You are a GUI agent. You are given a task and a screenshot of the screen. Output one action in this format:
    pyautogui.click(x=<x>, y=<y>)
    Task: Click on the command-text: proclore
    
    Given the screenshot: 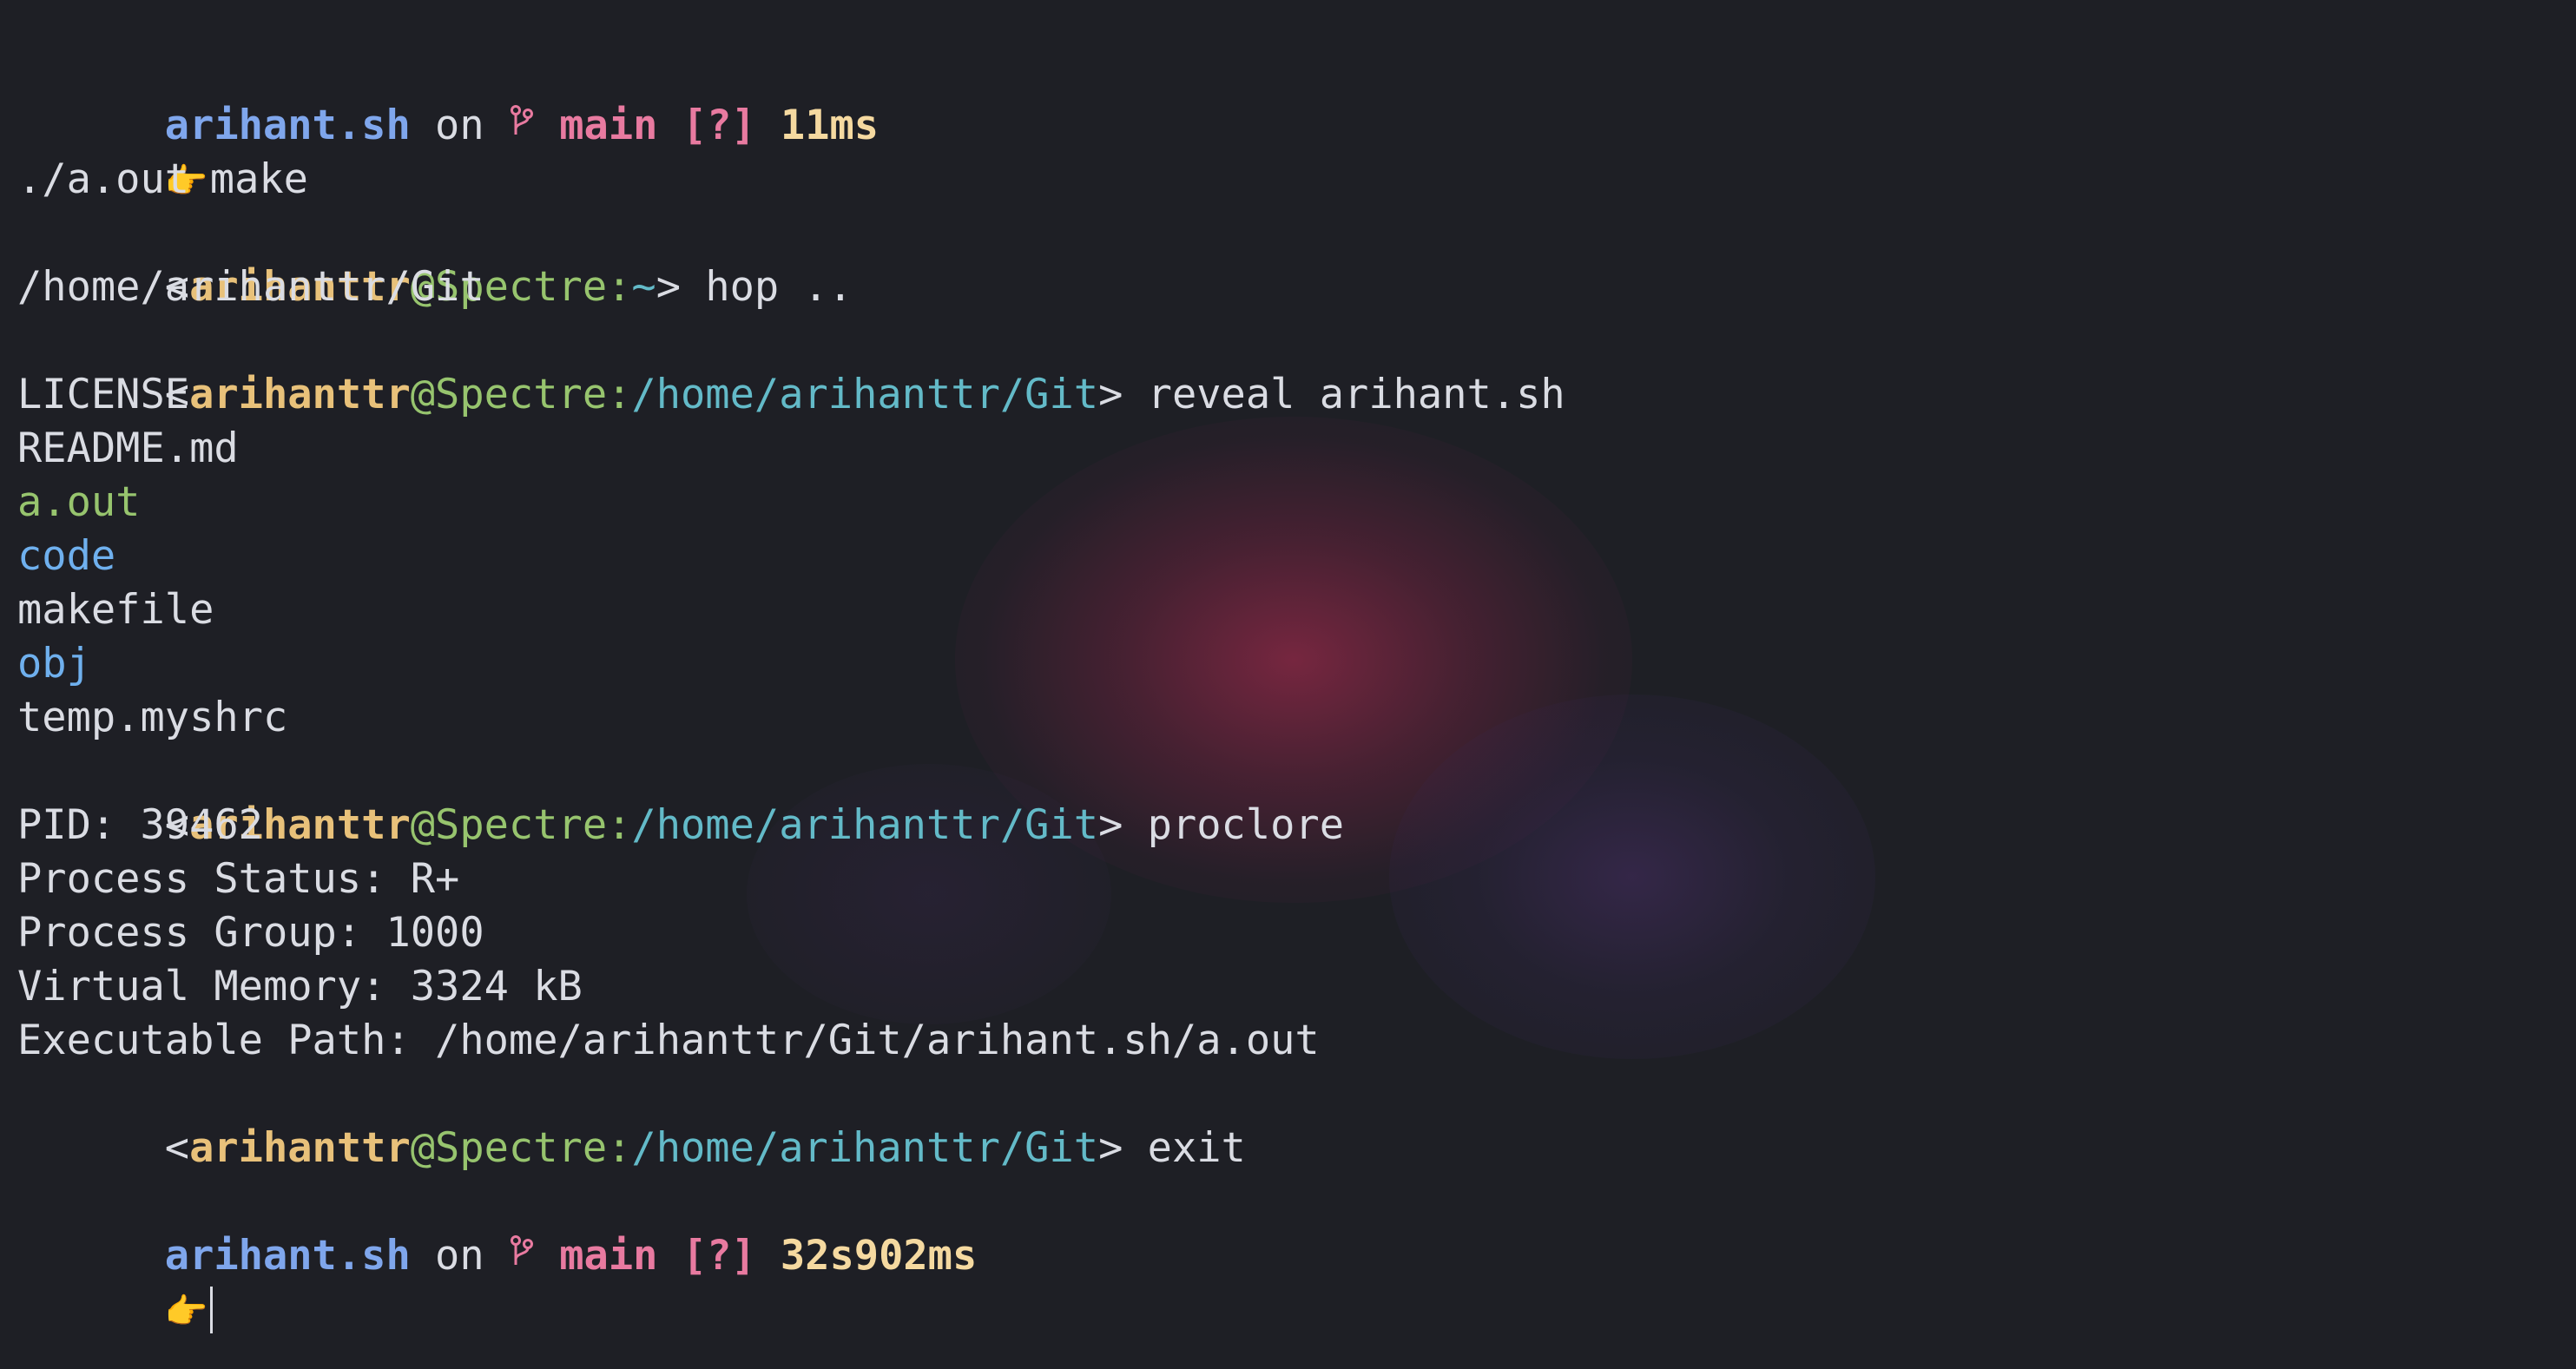 What is the action you would take?
    pyautogui.click(x=1246, y=825)
    